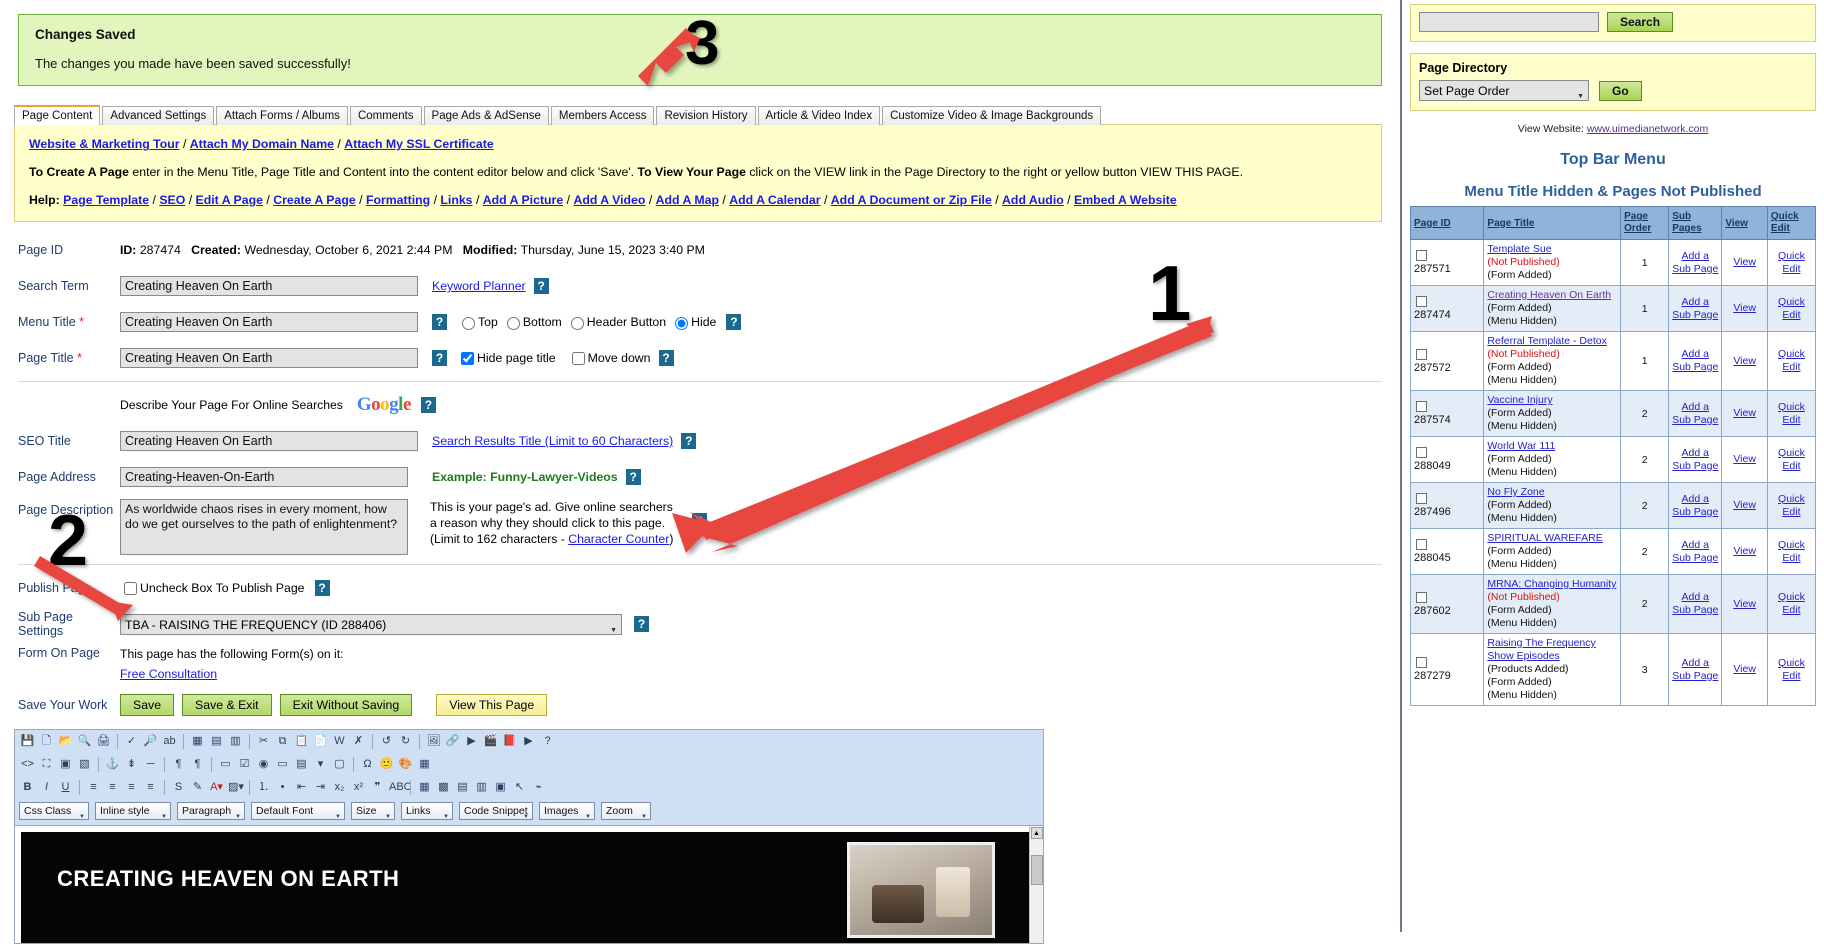  Describe the element at coordinates (1125, 200) in the screenshot. I see `help-link-embed-a-website: Embed A Website` at that location.